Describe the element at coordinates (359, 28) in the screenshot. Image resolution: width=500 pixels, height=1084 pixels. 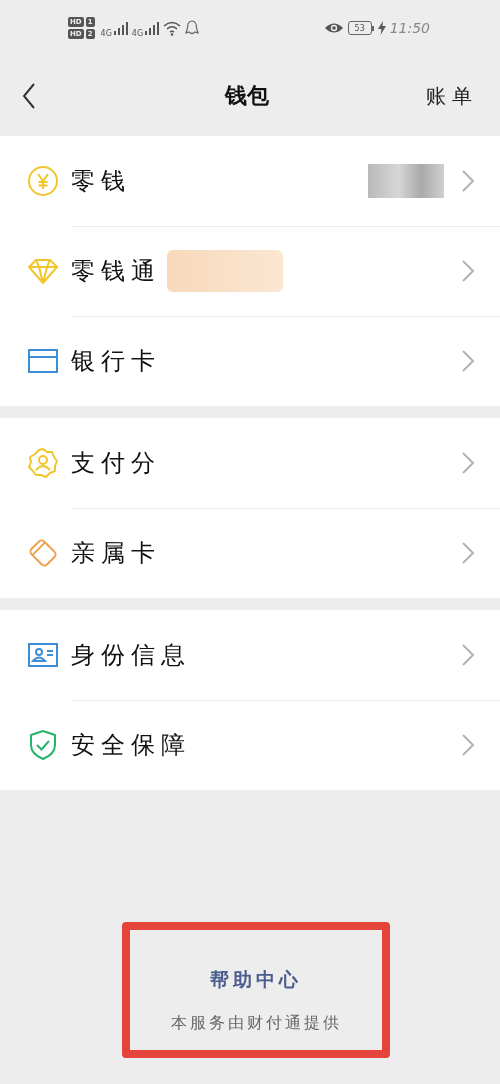
I see `battery-level: 53` at that location.